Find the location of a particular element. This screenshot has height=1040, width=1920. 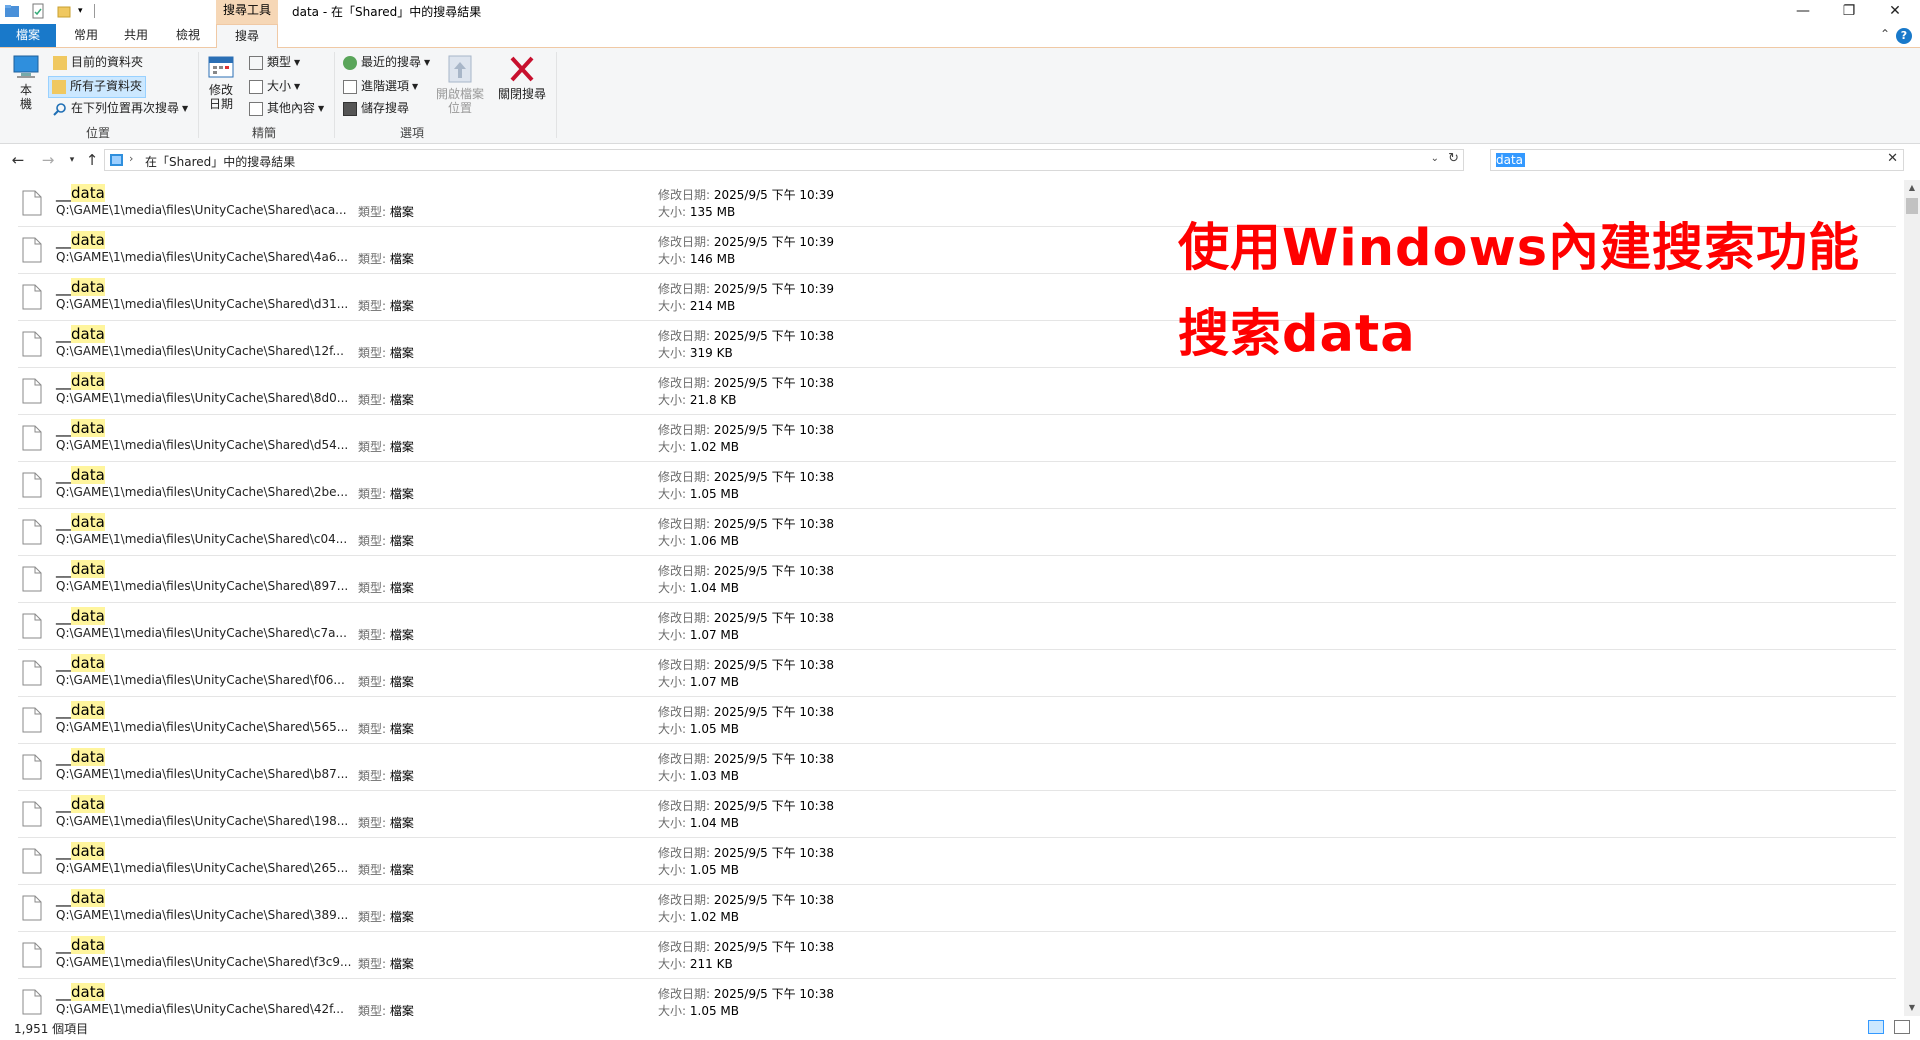

save-search-button: 儲存搜尋 is located at coordinates (376, 108).